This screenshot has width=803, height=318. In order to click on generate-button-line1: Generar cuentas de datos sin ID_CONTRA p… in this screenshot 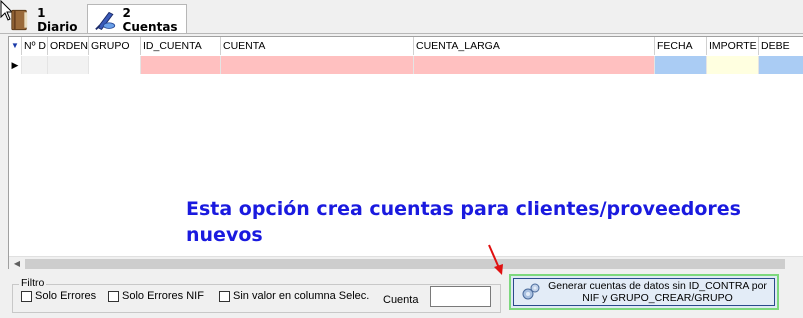, I will do `click(657, 286)`.